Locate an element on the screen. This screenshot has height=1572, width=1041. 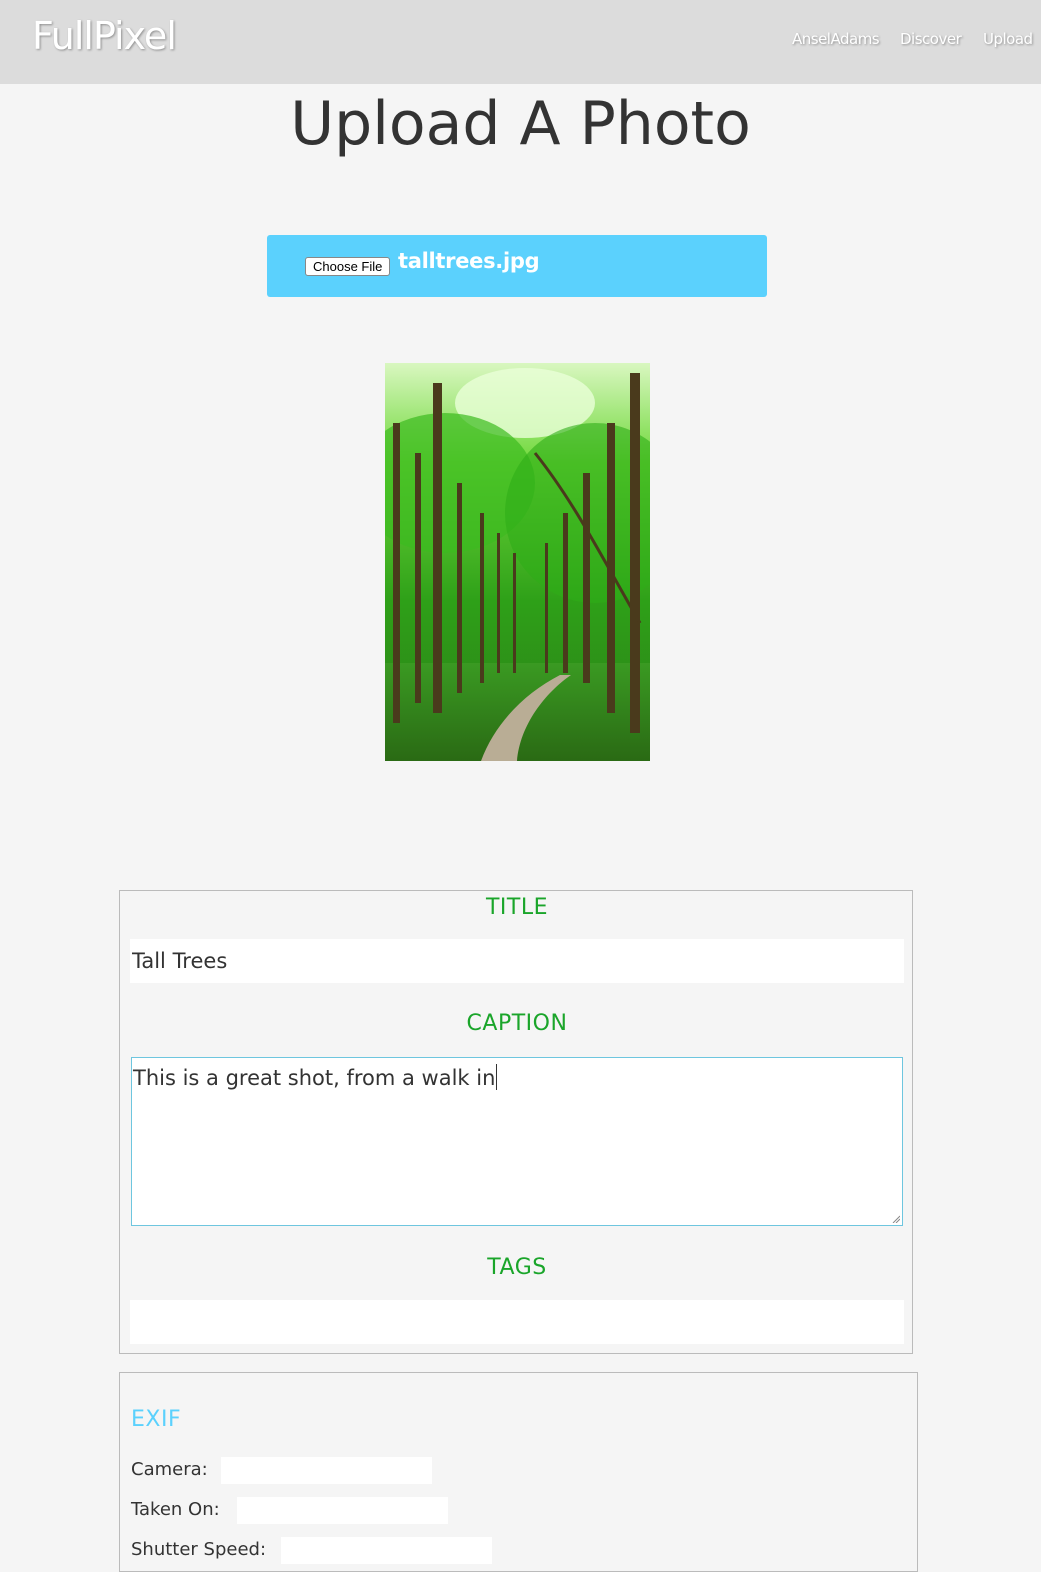
nav-link-profile: AnselAdams is located at coordinates (836, 39).